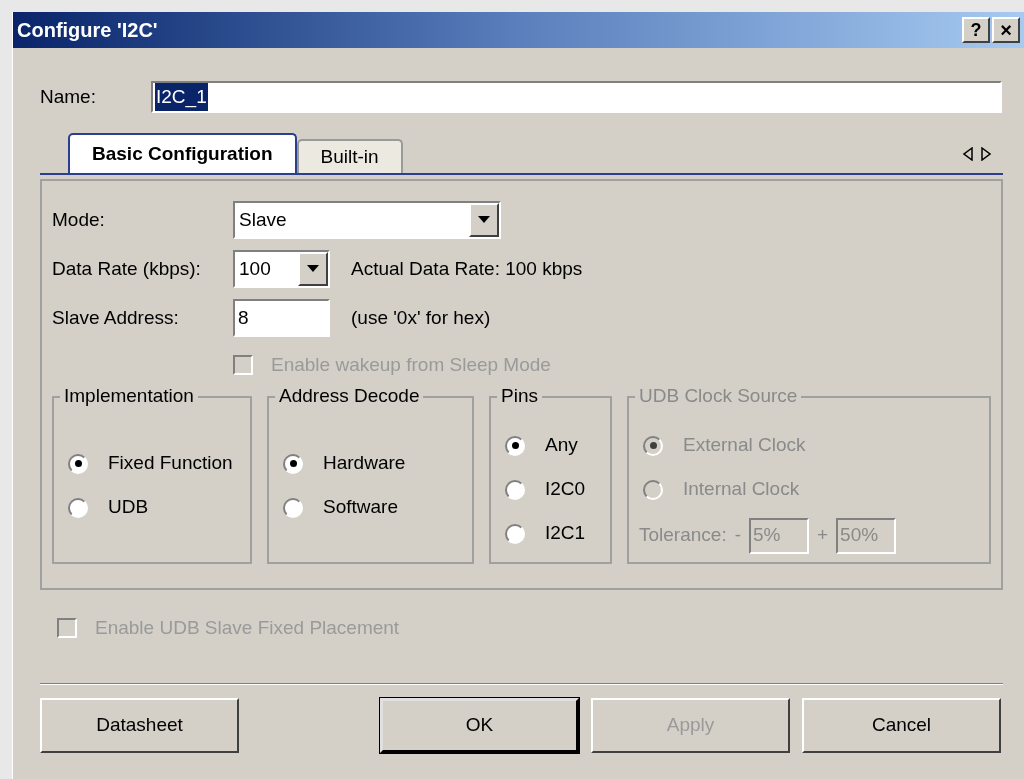 The height and width of the screenshot is (779, 1024). Describe the element at coordinates (128, 507) in the screenshot. I see `radio-label: UDB` at that location.